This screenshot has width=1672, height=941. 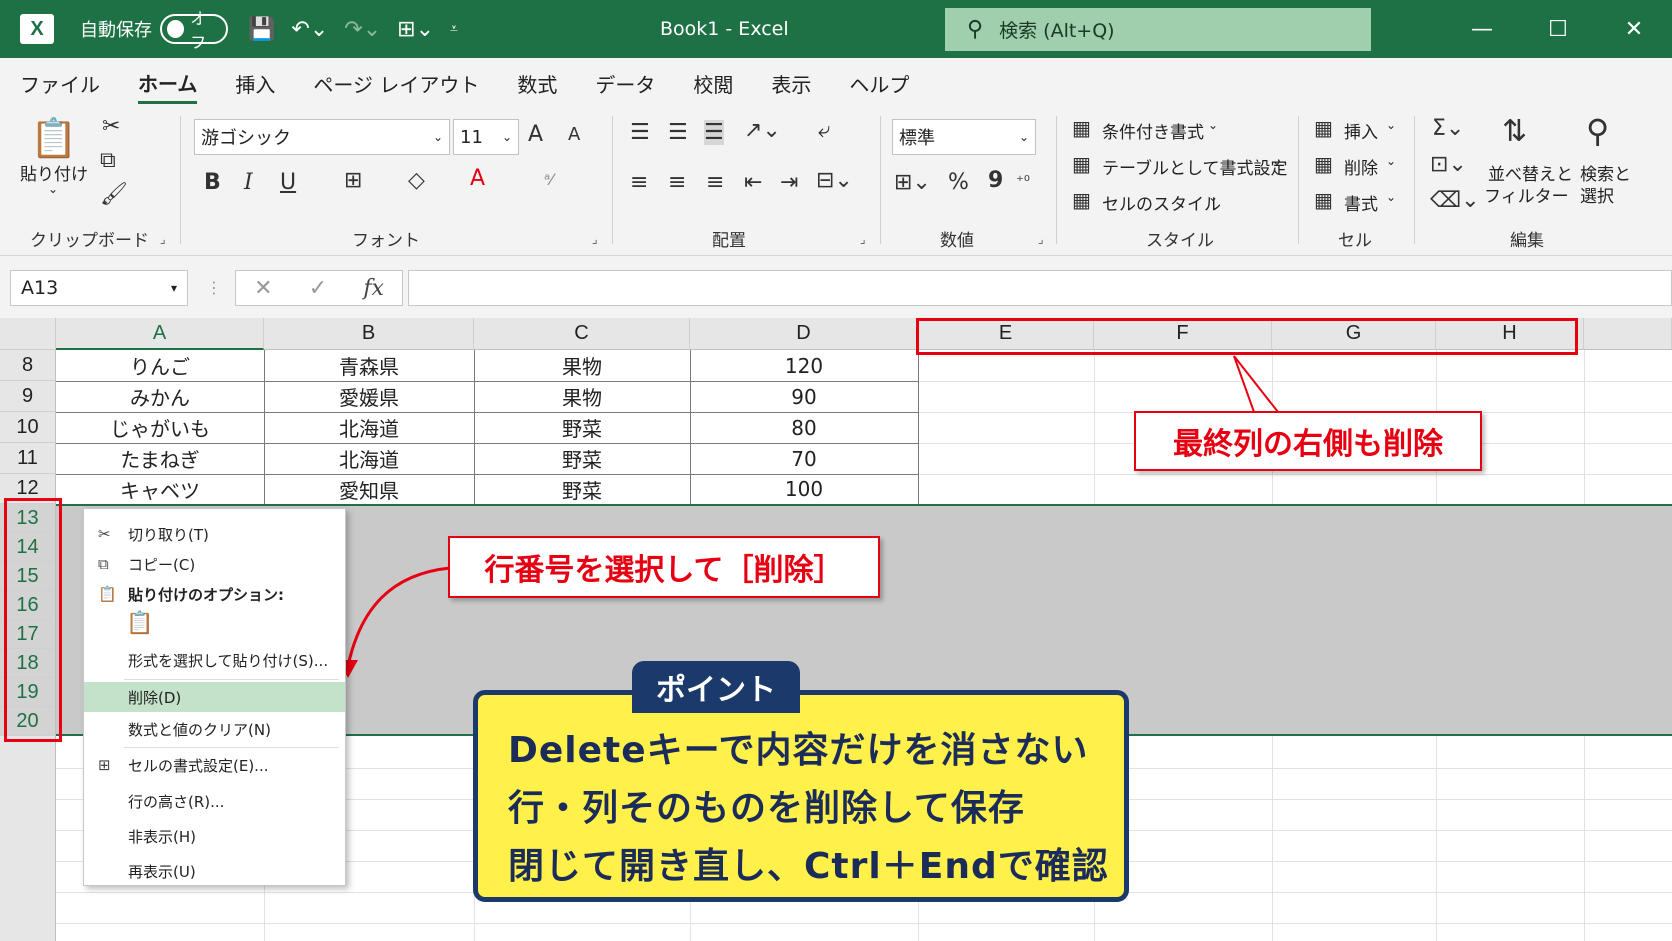 What do you see at coordinates (1153, 130) in the screenshot?
I see `conditional-format-button: 条件付き書式` at bounding box center [1153, 130].